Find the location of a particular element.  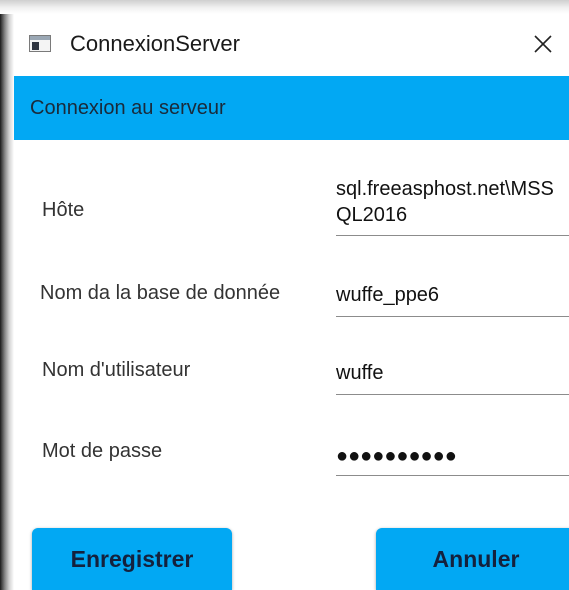

password-field: ●●●●●●●●●● is located at coordinates (452, 458).